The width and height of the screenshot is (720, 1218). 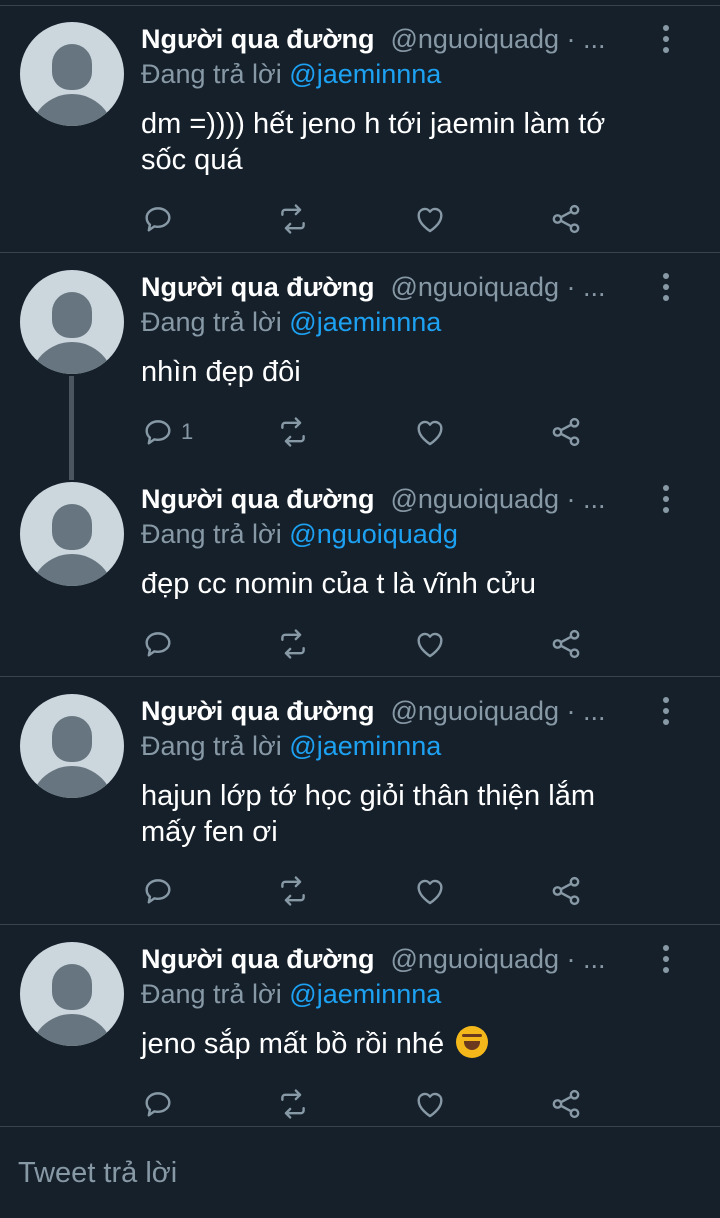 What do you see at coordinates (373, 124) in the screenshot?
I see `tweet-text-line: dm =)))) hết jeno h tới jaemin làm tớ` at bounding box center [373, 124].